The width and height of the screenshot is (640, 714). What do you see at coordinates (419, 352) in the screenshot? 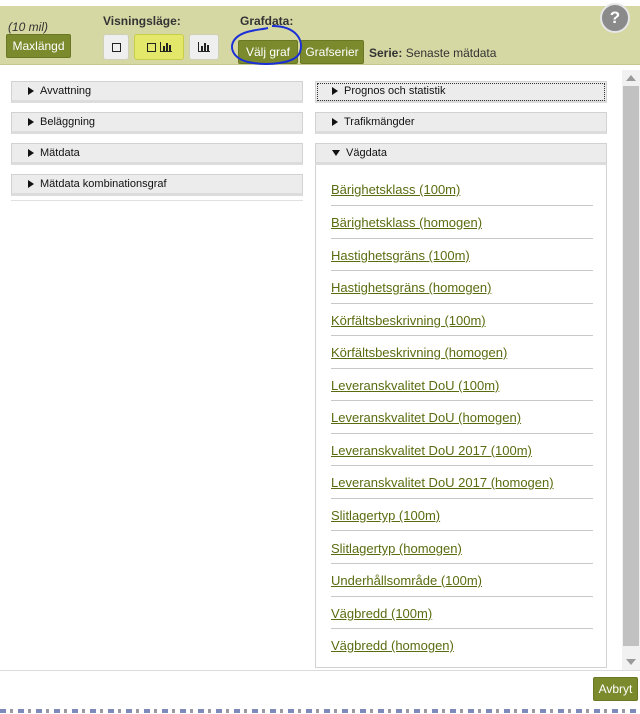
I see `vagdata-link: Körfältsbeskrivning (homogen)` at bounding box center [419, 352].